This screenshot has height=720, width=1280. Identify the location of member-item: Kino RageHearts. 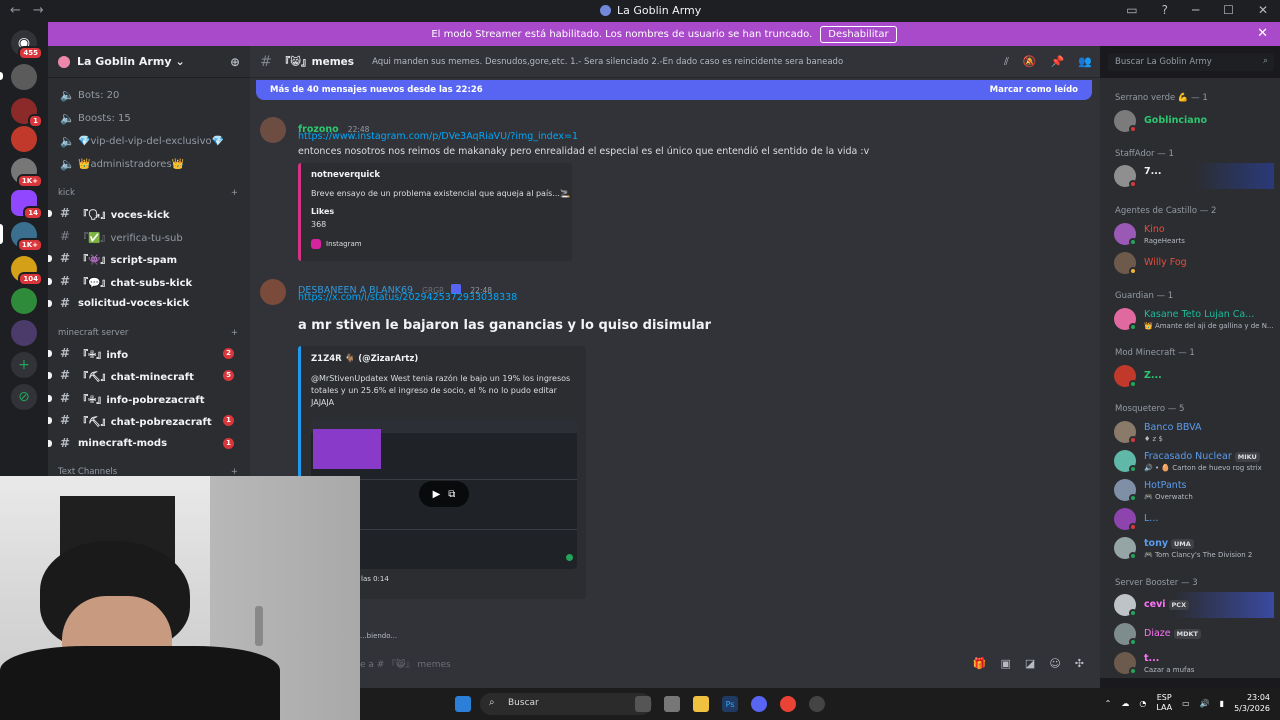
(1194, 234).